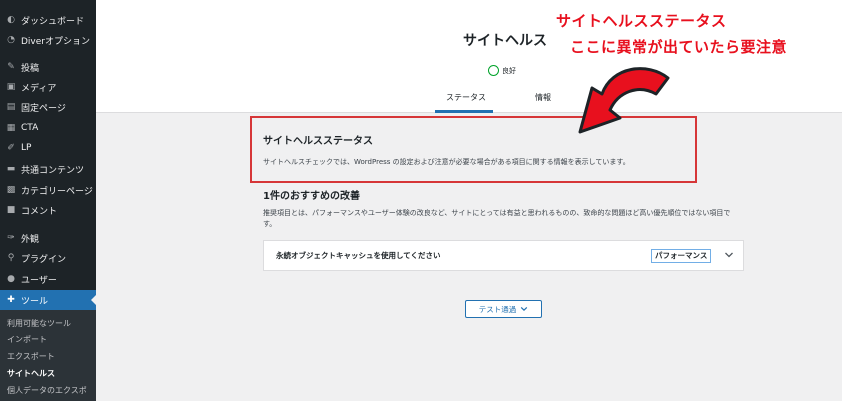 Image resolution: width=842 pixels, height=401 pixels. I want to click on sidebar-item-category-pages: ▩ カテゴリーページ, so click(48, 190).